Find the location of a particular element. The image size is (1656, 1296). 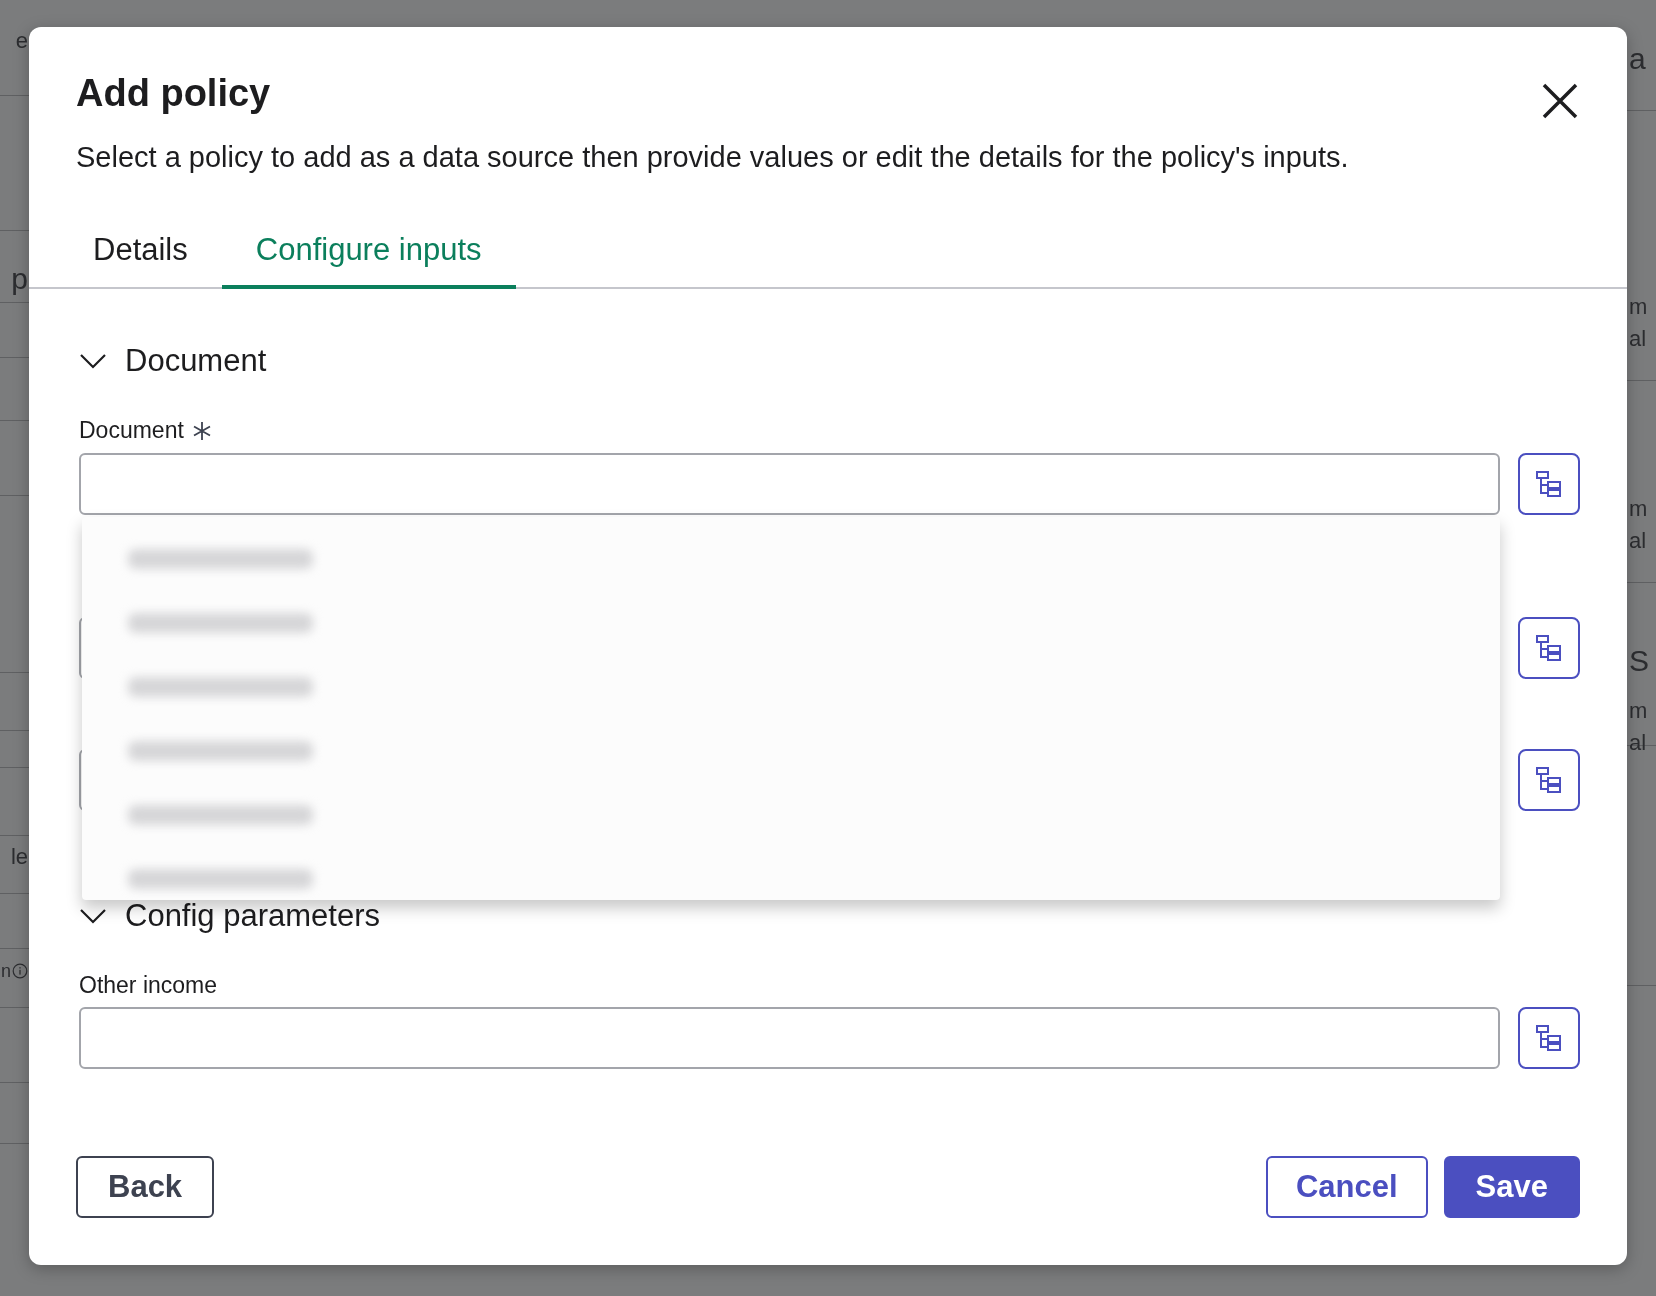

heading-fragment: a is located at coordinates (1637, 59).